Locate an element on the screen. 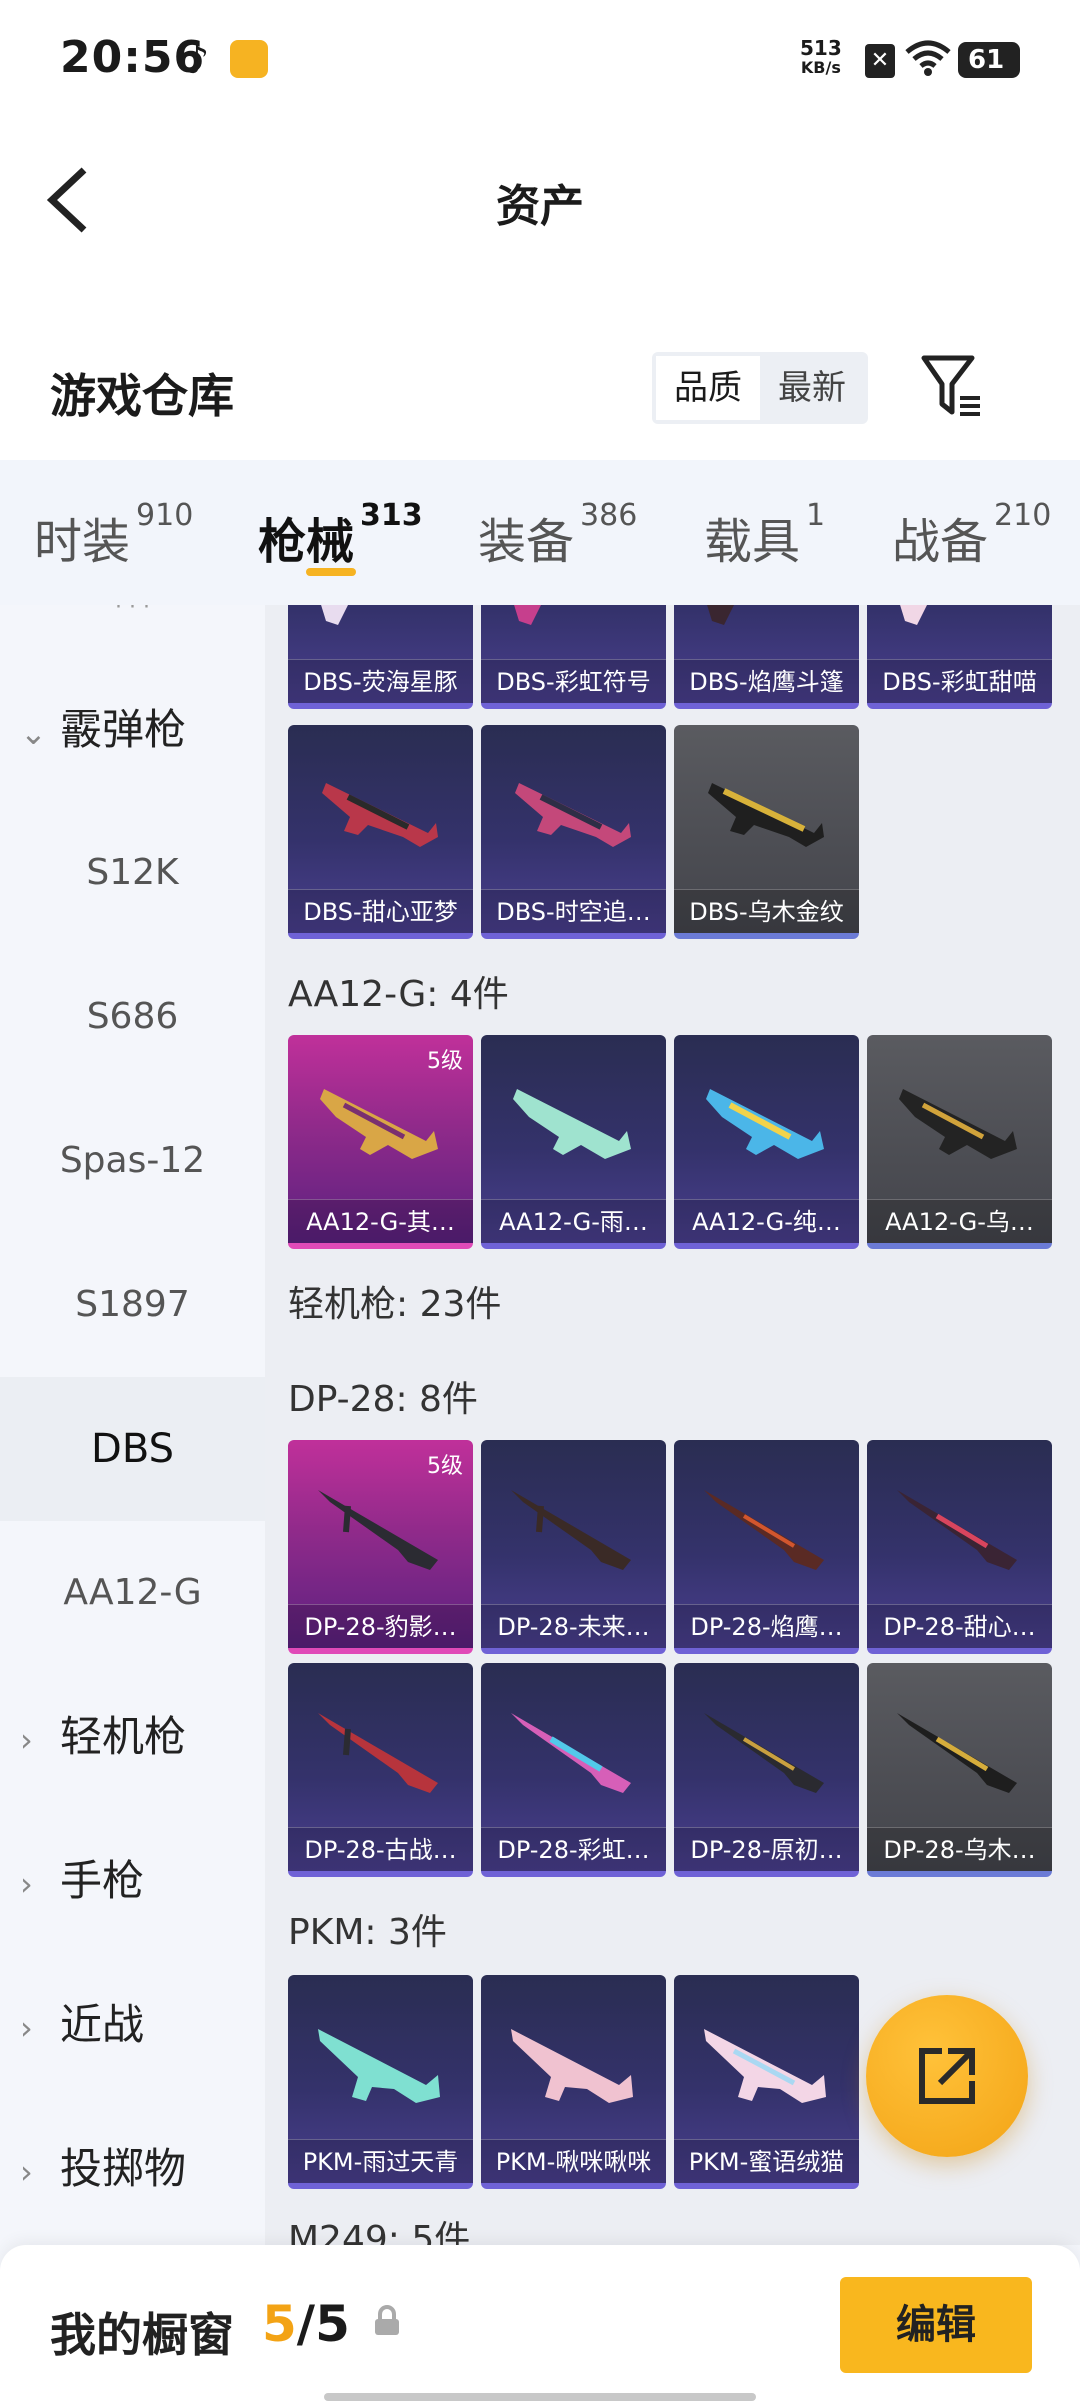 The width and height of the screenshot is (1080, 2408). section-pkm: PKM: 3件 is located at coordinates (367, 1932).